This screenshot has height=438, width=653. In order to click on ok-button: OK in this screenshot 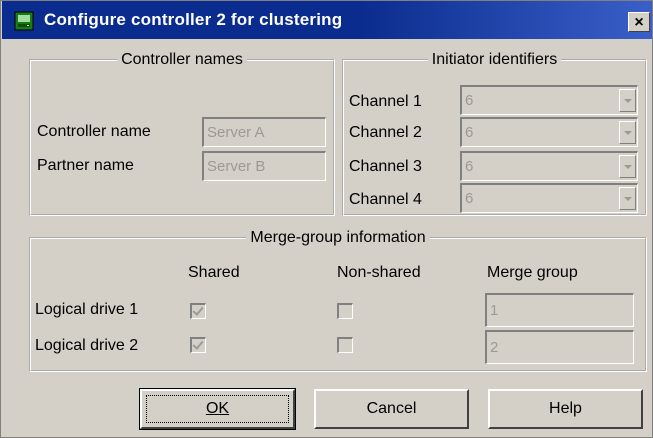, I will do `click(217, 409)`.